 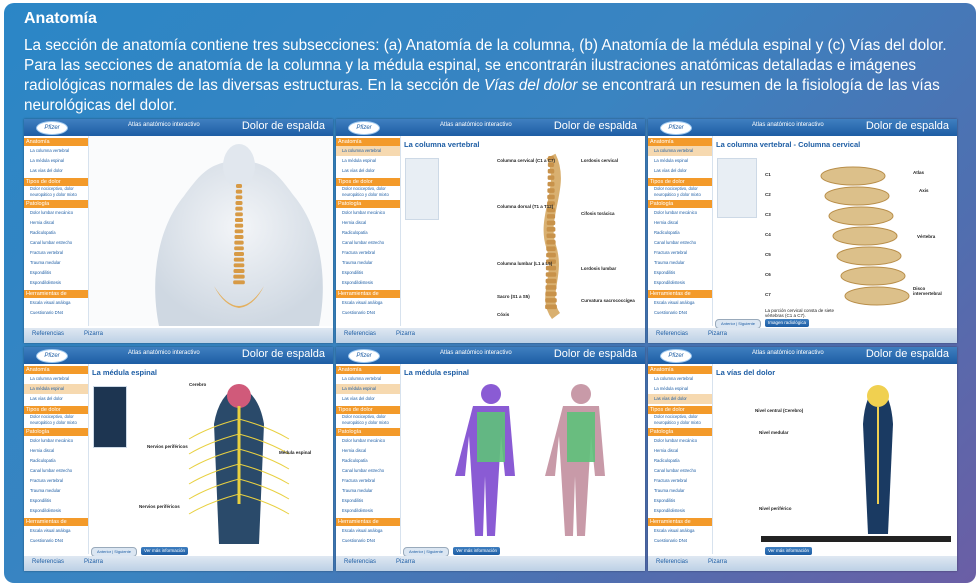 What do you see at coordinates (787, 323) in the screenshot?
I see `radiology-image-button: Imagen radiológica` at bounding box center [787, 323].